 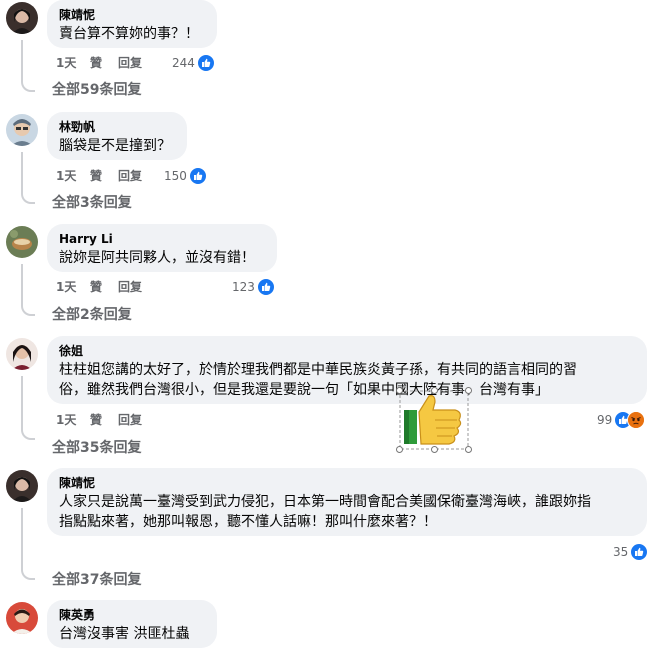 What do you see at coordinates (92, 315) in the screenshot?
I see `view-replies-link: 全部2条回复` at bounding box center [92, 315].